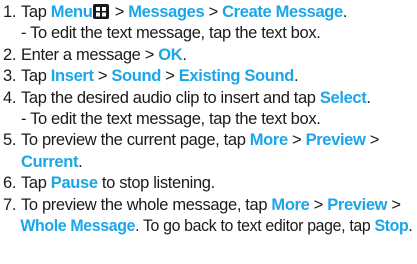 The width and height of the screenshot is (417, 264). I want to click on menu-grid-icon, so click(101, 11).